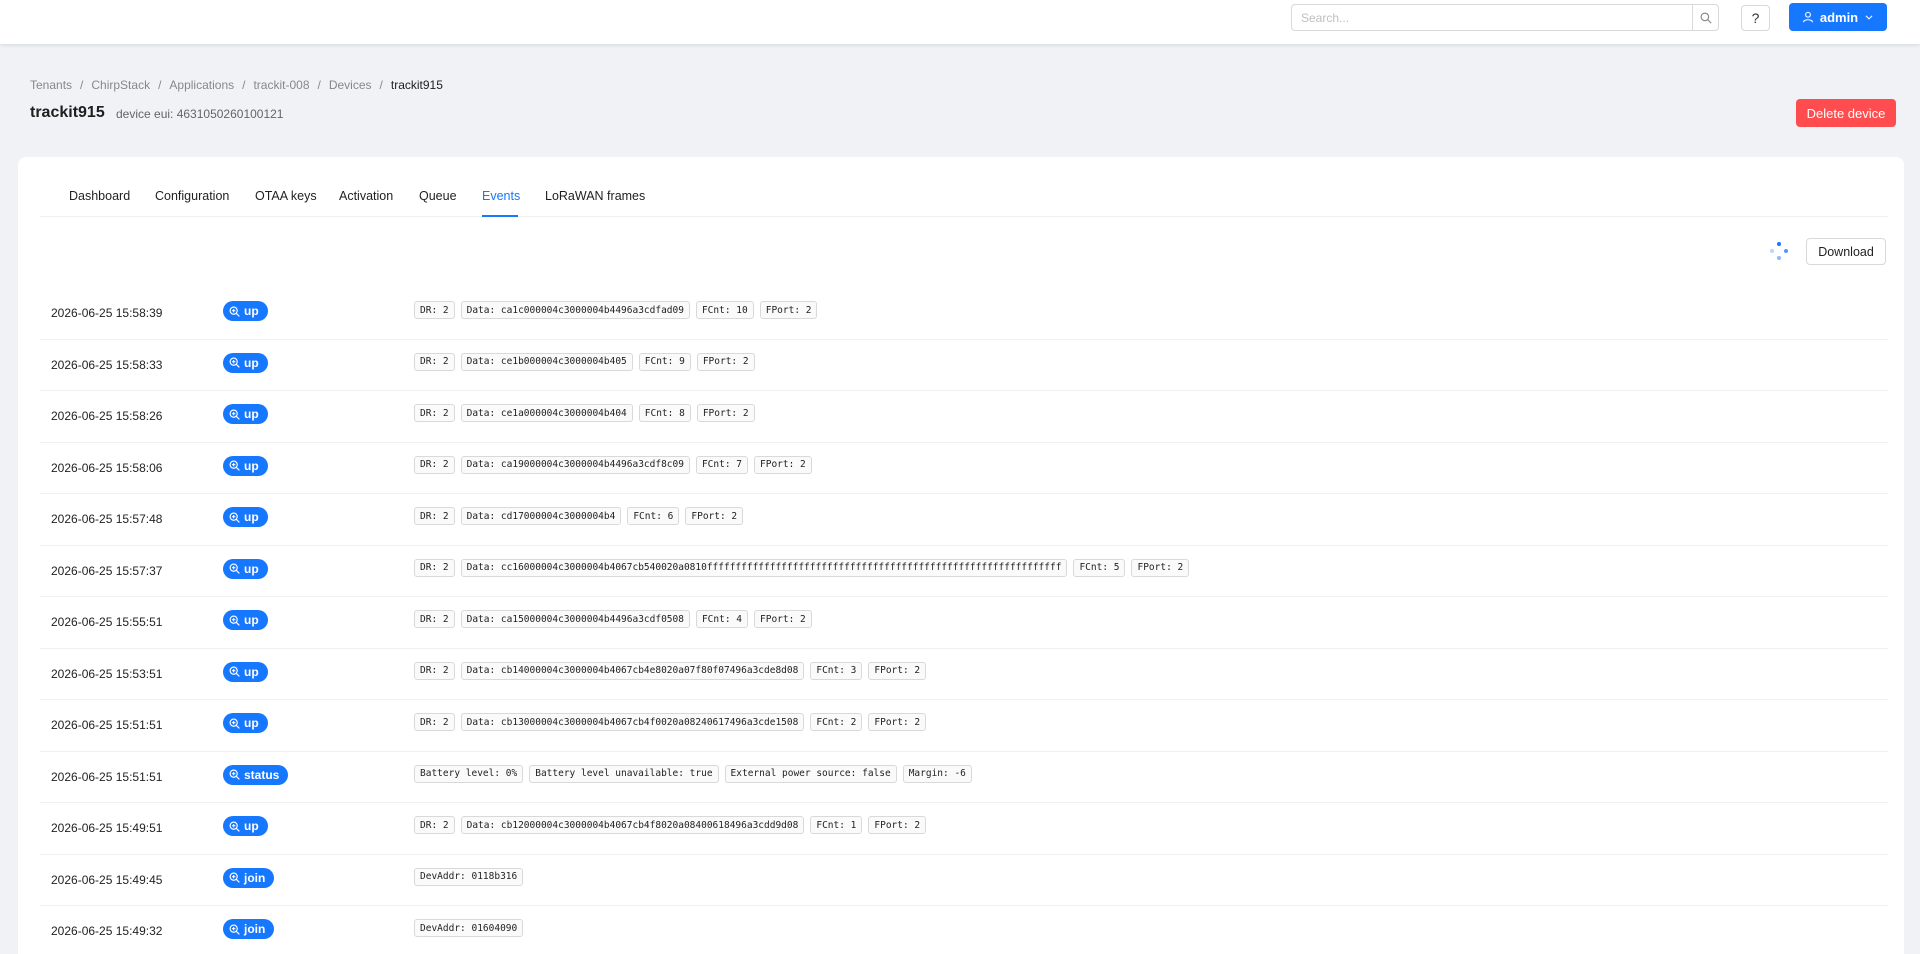 This screenshot has height=954, width=1920. Describe the element at coordinates (416, 85) in the screenshot. I see `breadcrumb-current: trackit915` at that location.